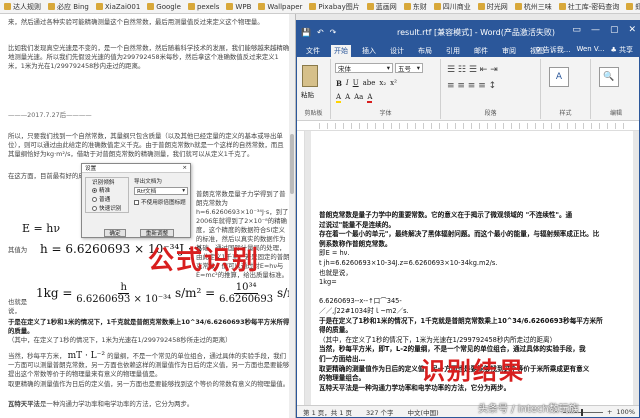 This screenshot has height=418, width=640. Describe the element at coordinates (382, 83) in the screenshot. I see `format-button: x₂` at that location.